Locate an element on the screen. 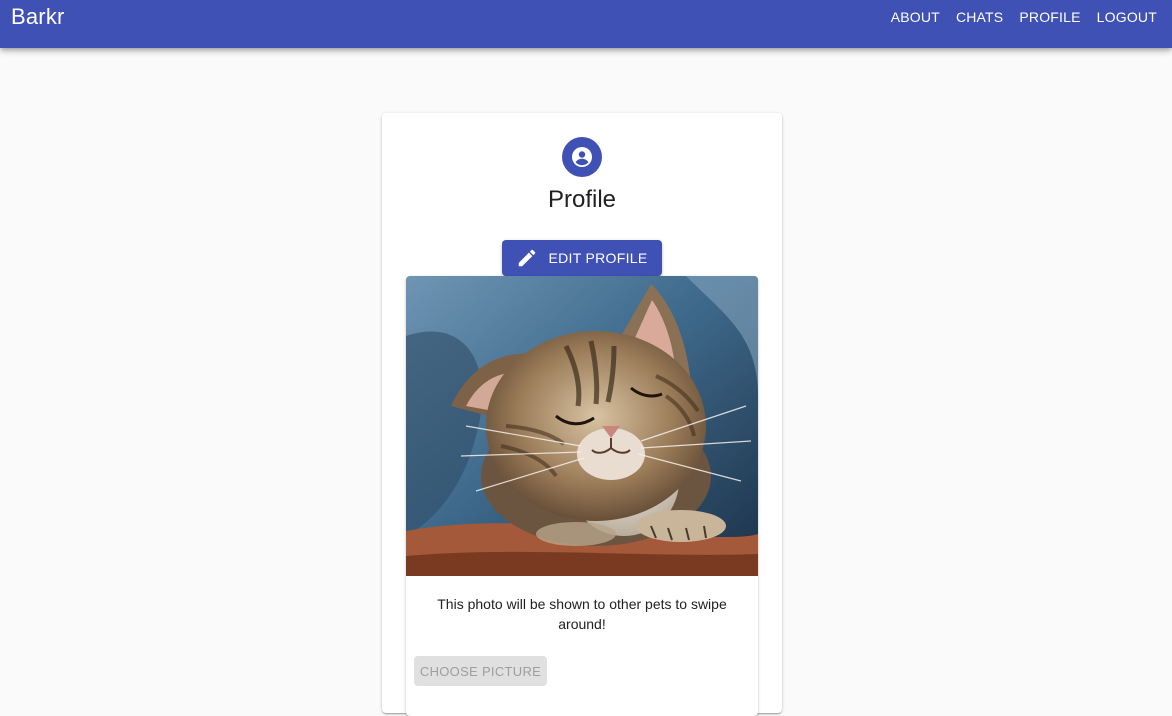 The image size is (1172, 716). nav-link-profile: PROFILE is located at coordinates (1049, 17).